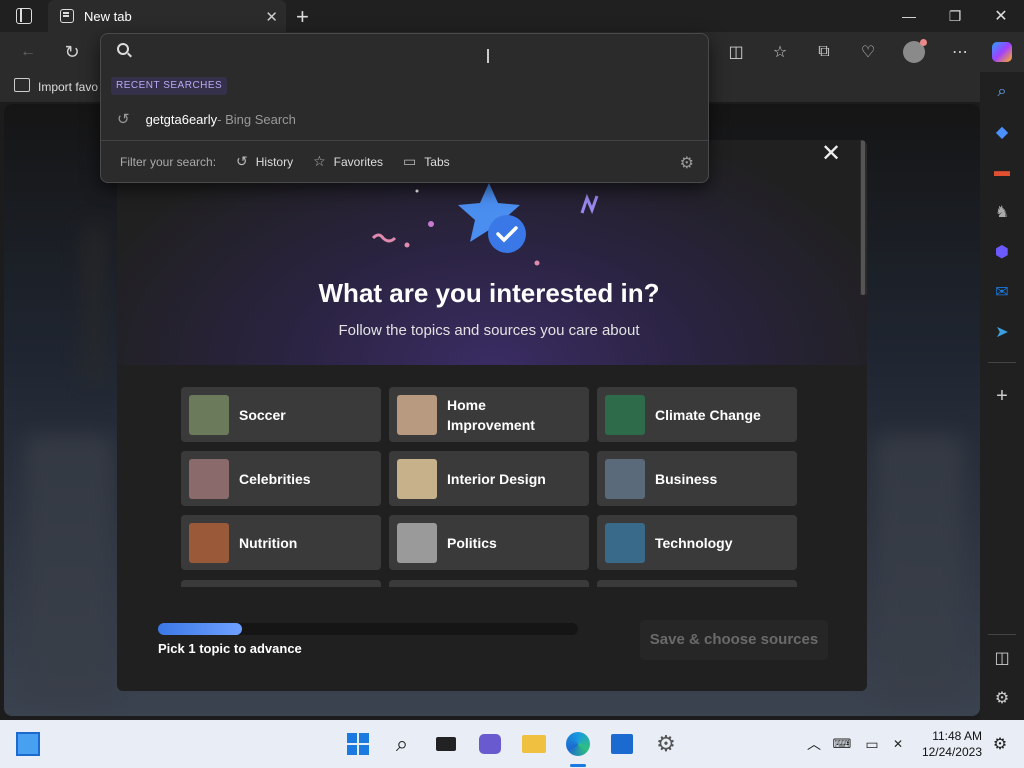 This screenshot has height=768, width=1024. Describe the element at coordinates (472, 542) in the screenshot. I see `topic-label: Politics` at that location.